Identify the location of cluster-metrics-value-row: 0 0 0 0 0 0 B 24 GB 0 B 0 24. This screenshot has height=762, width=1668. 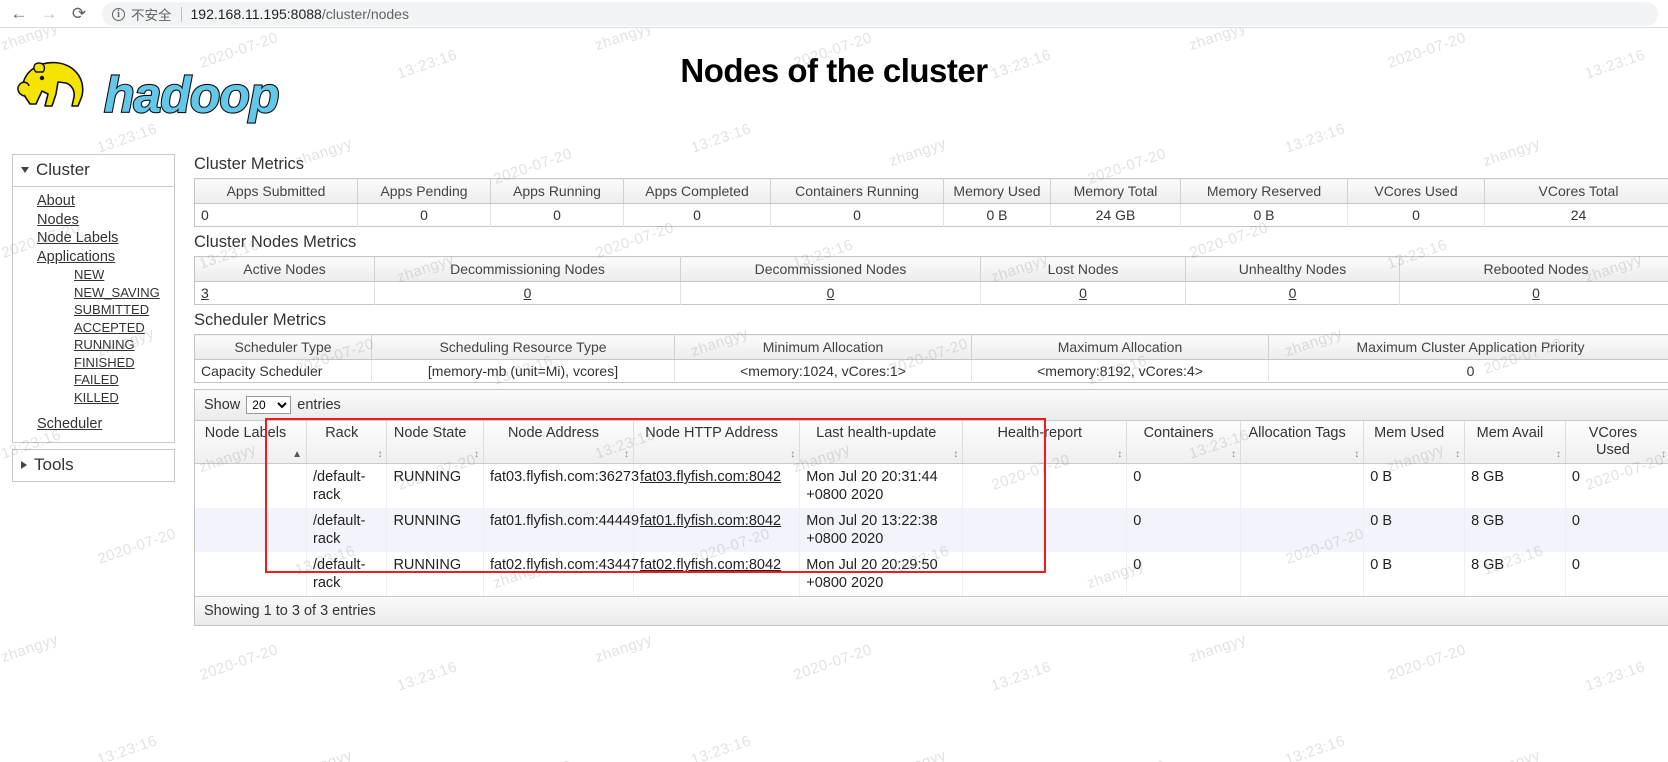
(931, 215).